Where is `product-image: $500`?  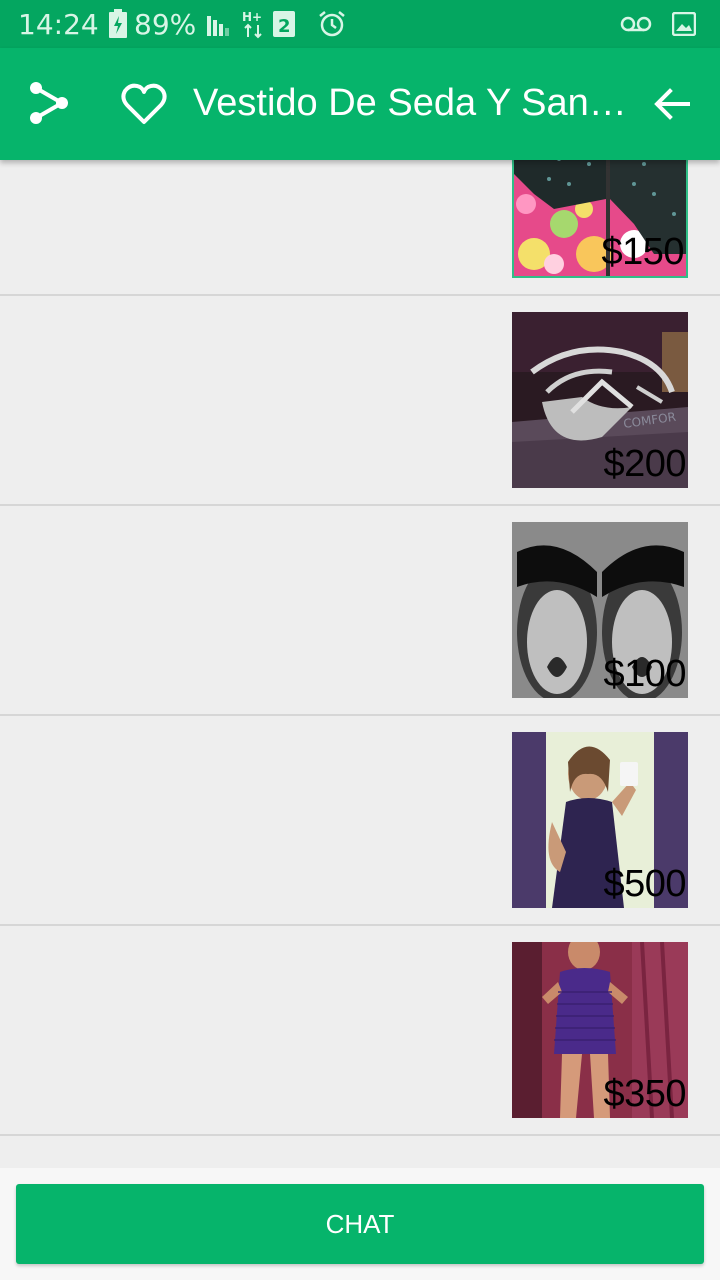
product-image: $500 is located at coordinates (600, 820).